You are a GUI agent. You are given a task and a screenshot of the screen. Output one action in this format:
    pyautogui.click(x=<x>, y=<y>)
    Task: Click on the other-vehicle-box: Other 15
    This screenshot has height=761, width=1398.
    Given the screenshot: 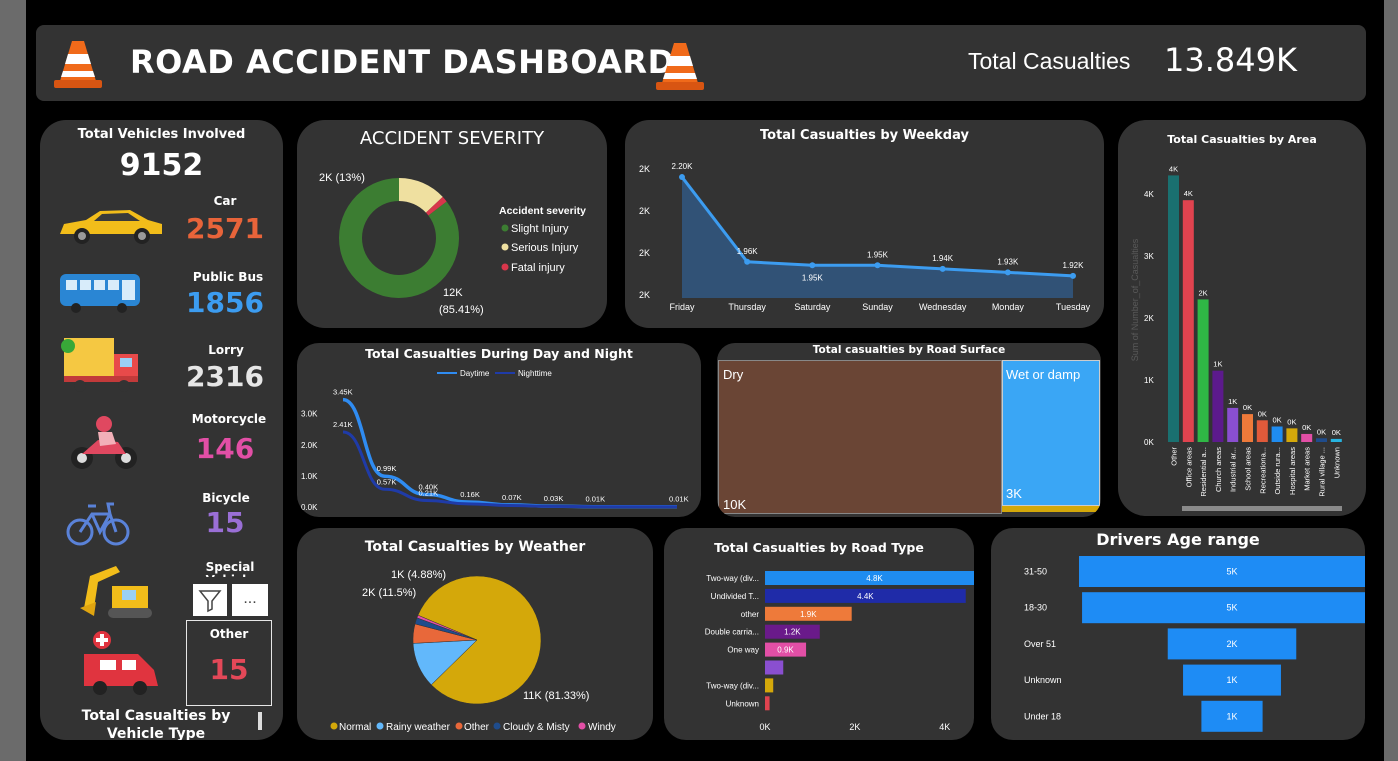 What is the action you would take?
    pyautogui.click(x=229, y=663)
    